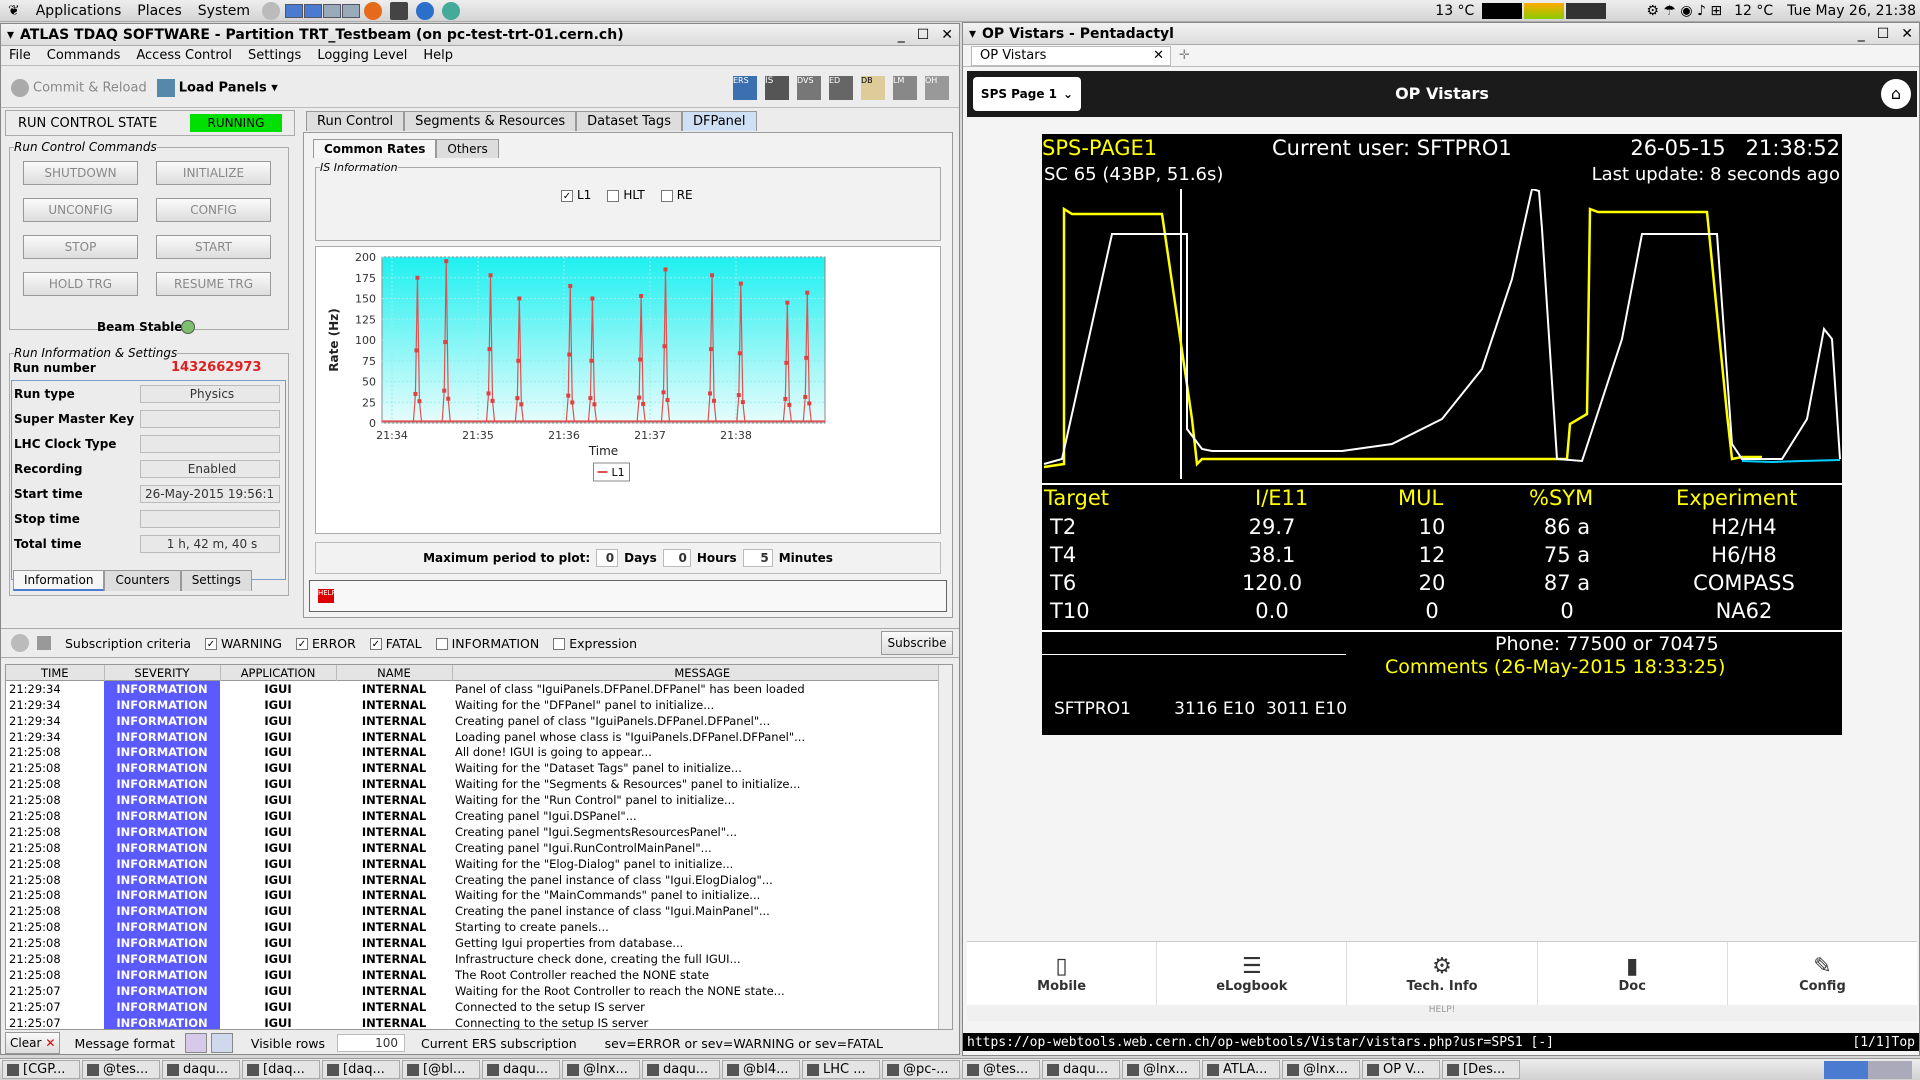 The height and width of the screenshot is (1080, 1920). Describe the element at coordinates (719, 121) in the screenshot. I see `tab-dfpanel: DFPanel` at that location.